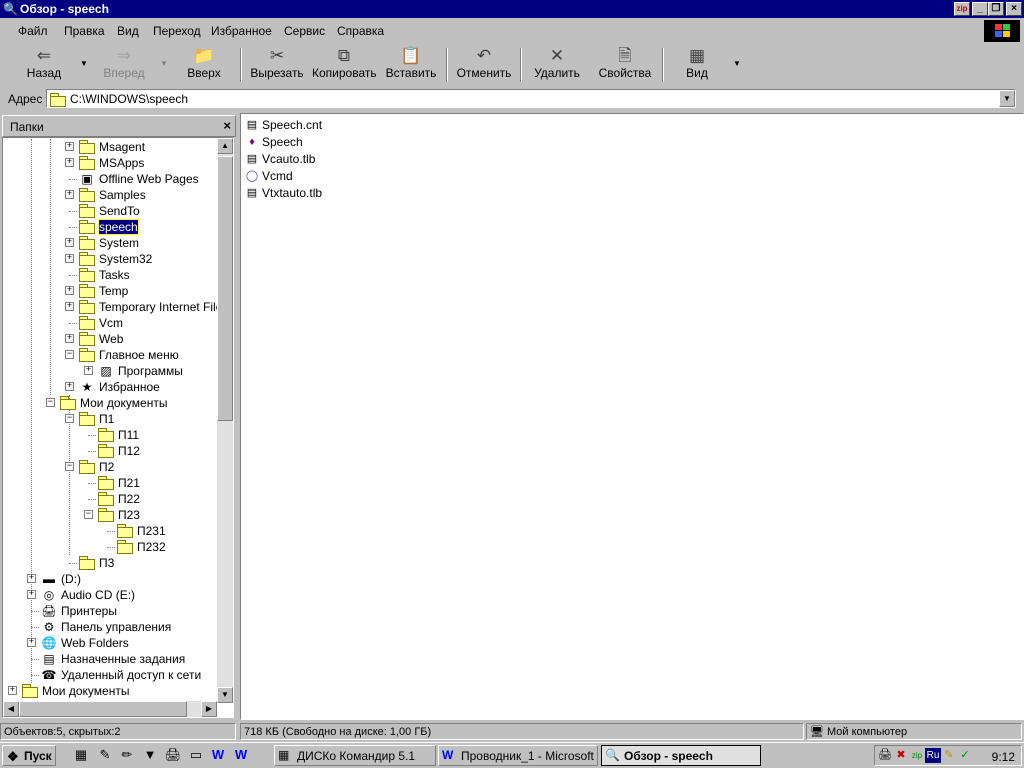 This screenshot has height=768, width=1024. Describe the element at coordinates (225, 695) in the screenshot. I see `scroll-down-button: ▼` at that location.